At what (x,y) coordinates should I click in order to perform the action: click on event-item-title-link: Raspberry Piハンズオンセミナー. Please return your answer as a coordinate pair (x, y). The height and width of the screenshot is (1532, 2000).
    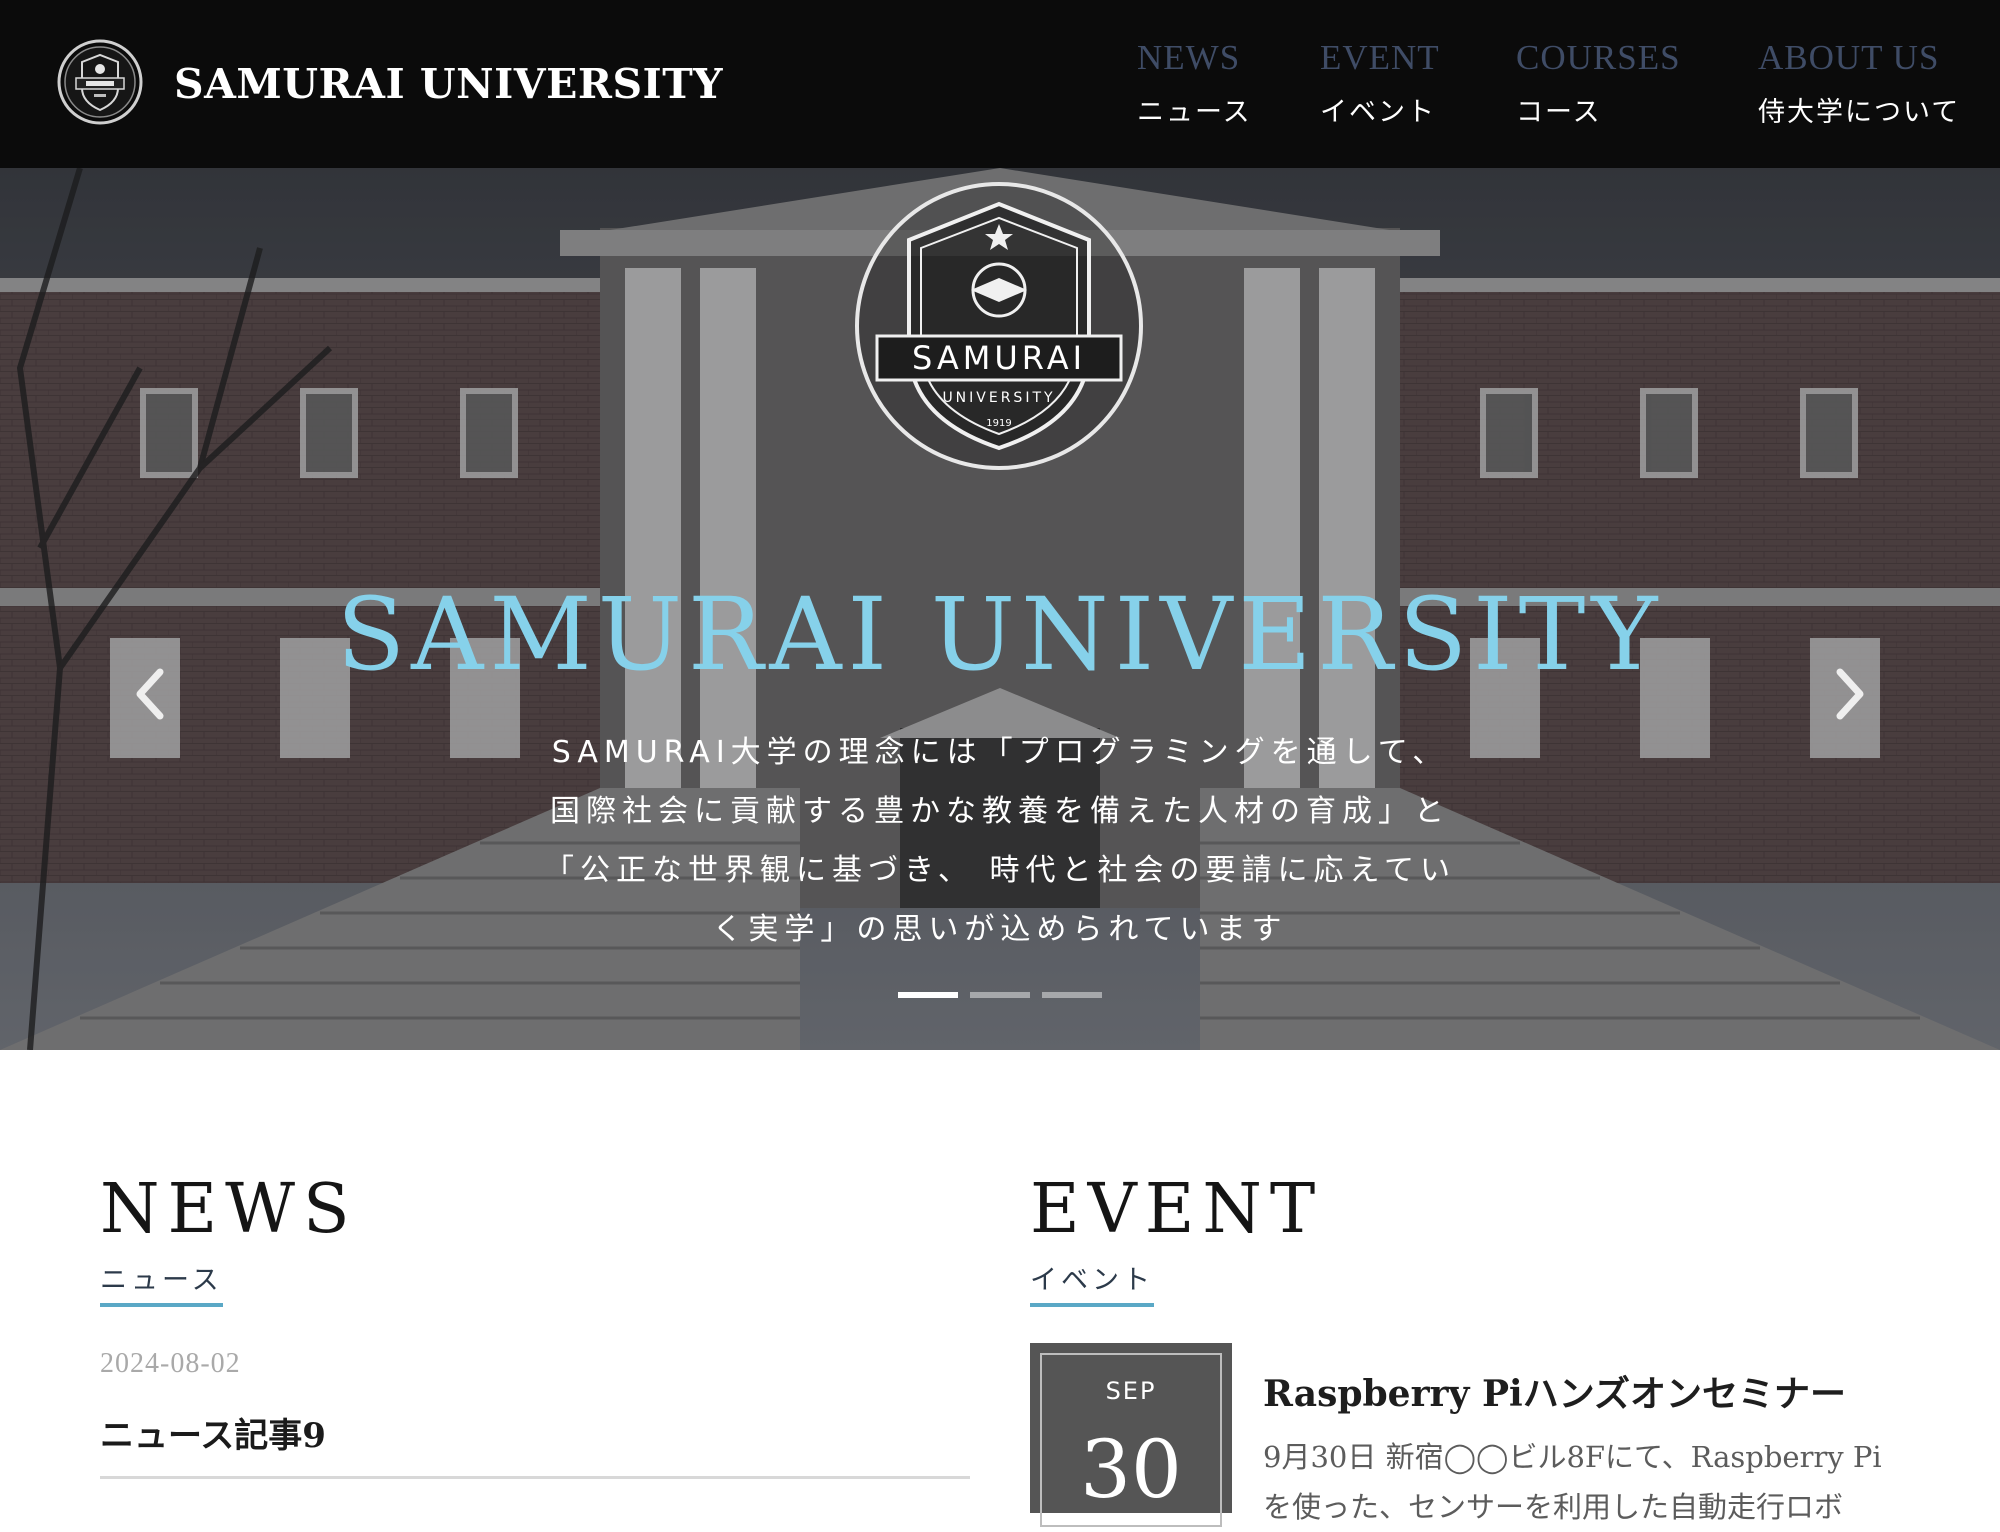
    Looking at the image, I should click on (1554, 1391).